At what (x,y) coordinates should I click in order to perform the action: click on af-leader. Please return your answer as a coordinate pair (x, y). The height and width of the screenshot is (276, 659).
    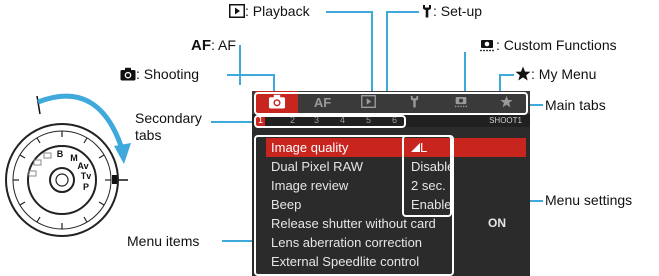
    Looking at the image, I should click on (240, 65).